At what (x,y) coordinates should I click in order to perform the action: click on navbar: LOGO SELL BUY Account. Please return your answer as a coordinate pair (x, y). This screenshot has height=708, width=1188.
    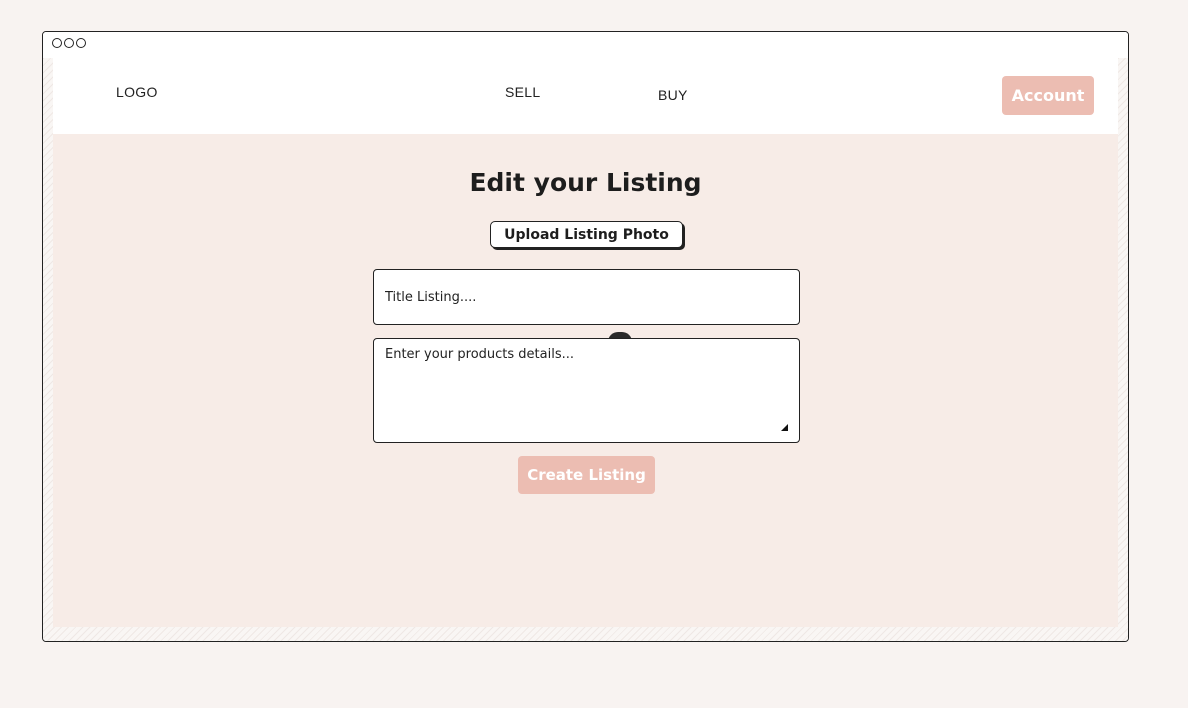
    Looking at the image, I should click on (585, 96).